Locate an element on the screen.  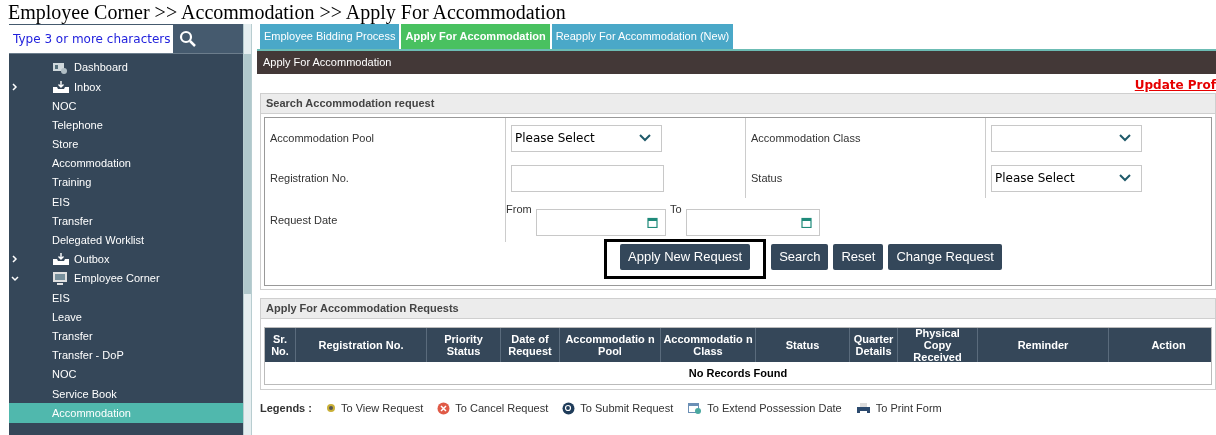
scrollbar-thumb is located at coordinates (247, 174).